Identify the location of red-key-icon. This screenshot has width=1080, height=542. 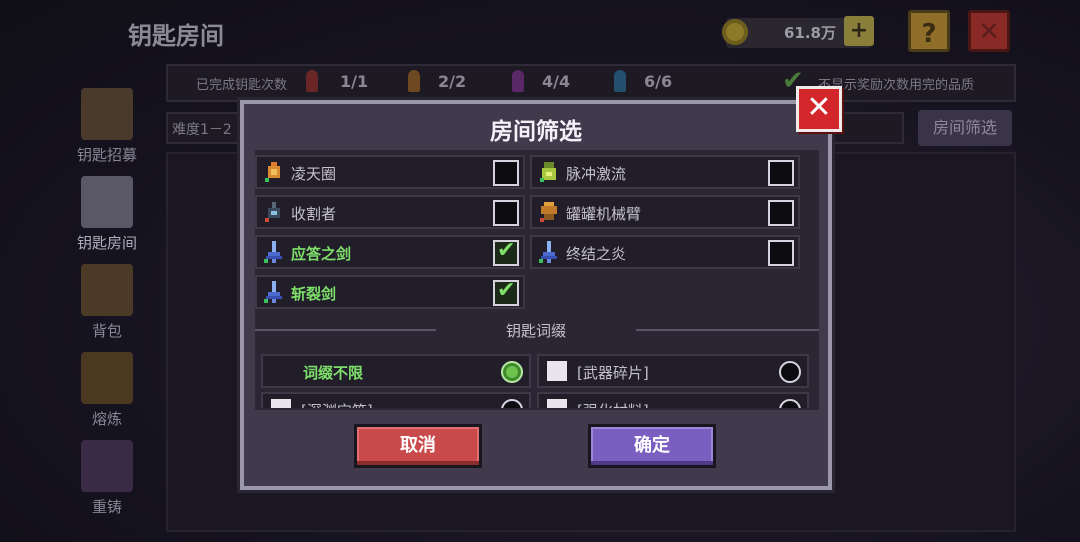
(312, 81).